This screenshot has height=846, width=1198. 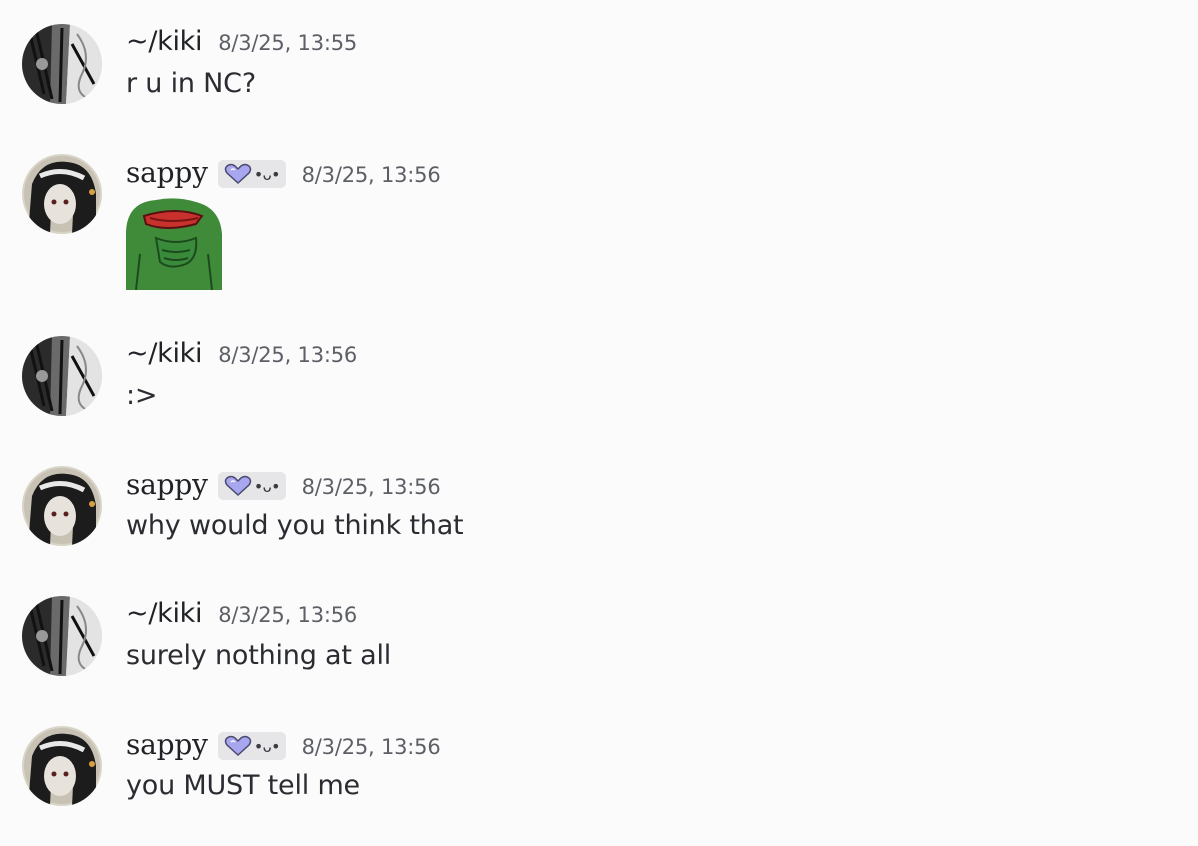 What do you see at coordinates (259, 655) in the screenshot?
I see `message-text: surely nothing at all` at bounding box center [259, 655].